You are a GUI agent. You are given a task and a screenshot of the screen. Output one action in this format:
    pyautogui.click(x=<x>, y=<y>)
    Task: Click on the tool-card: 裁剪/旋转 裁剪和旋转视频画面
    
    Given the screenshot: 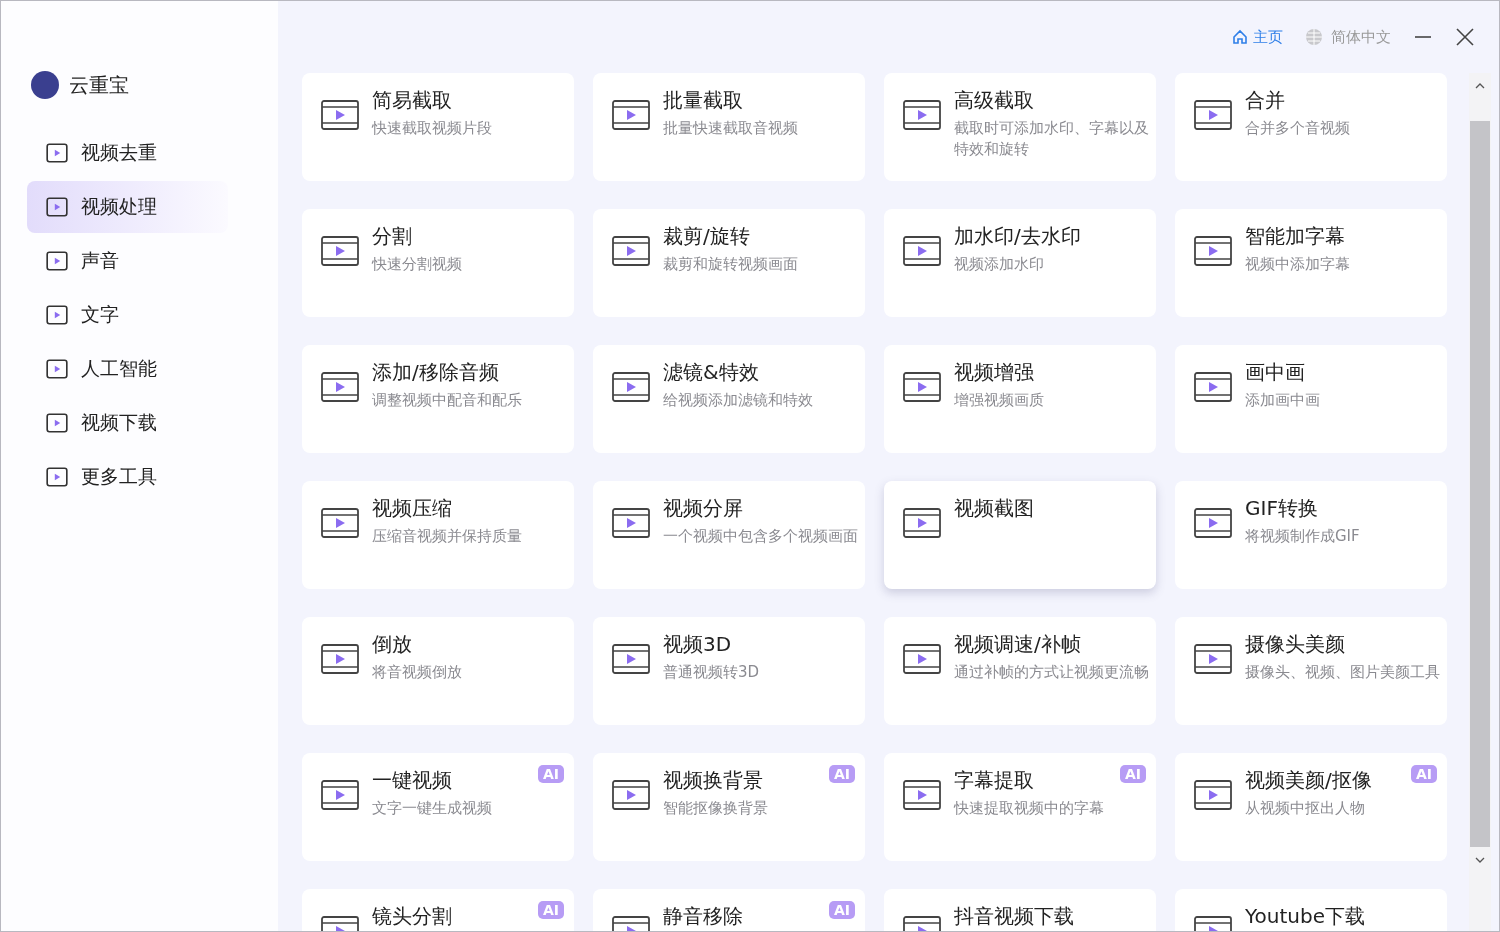 What is the action you would take?
    pyautogui.click(x=729, y=263)
    